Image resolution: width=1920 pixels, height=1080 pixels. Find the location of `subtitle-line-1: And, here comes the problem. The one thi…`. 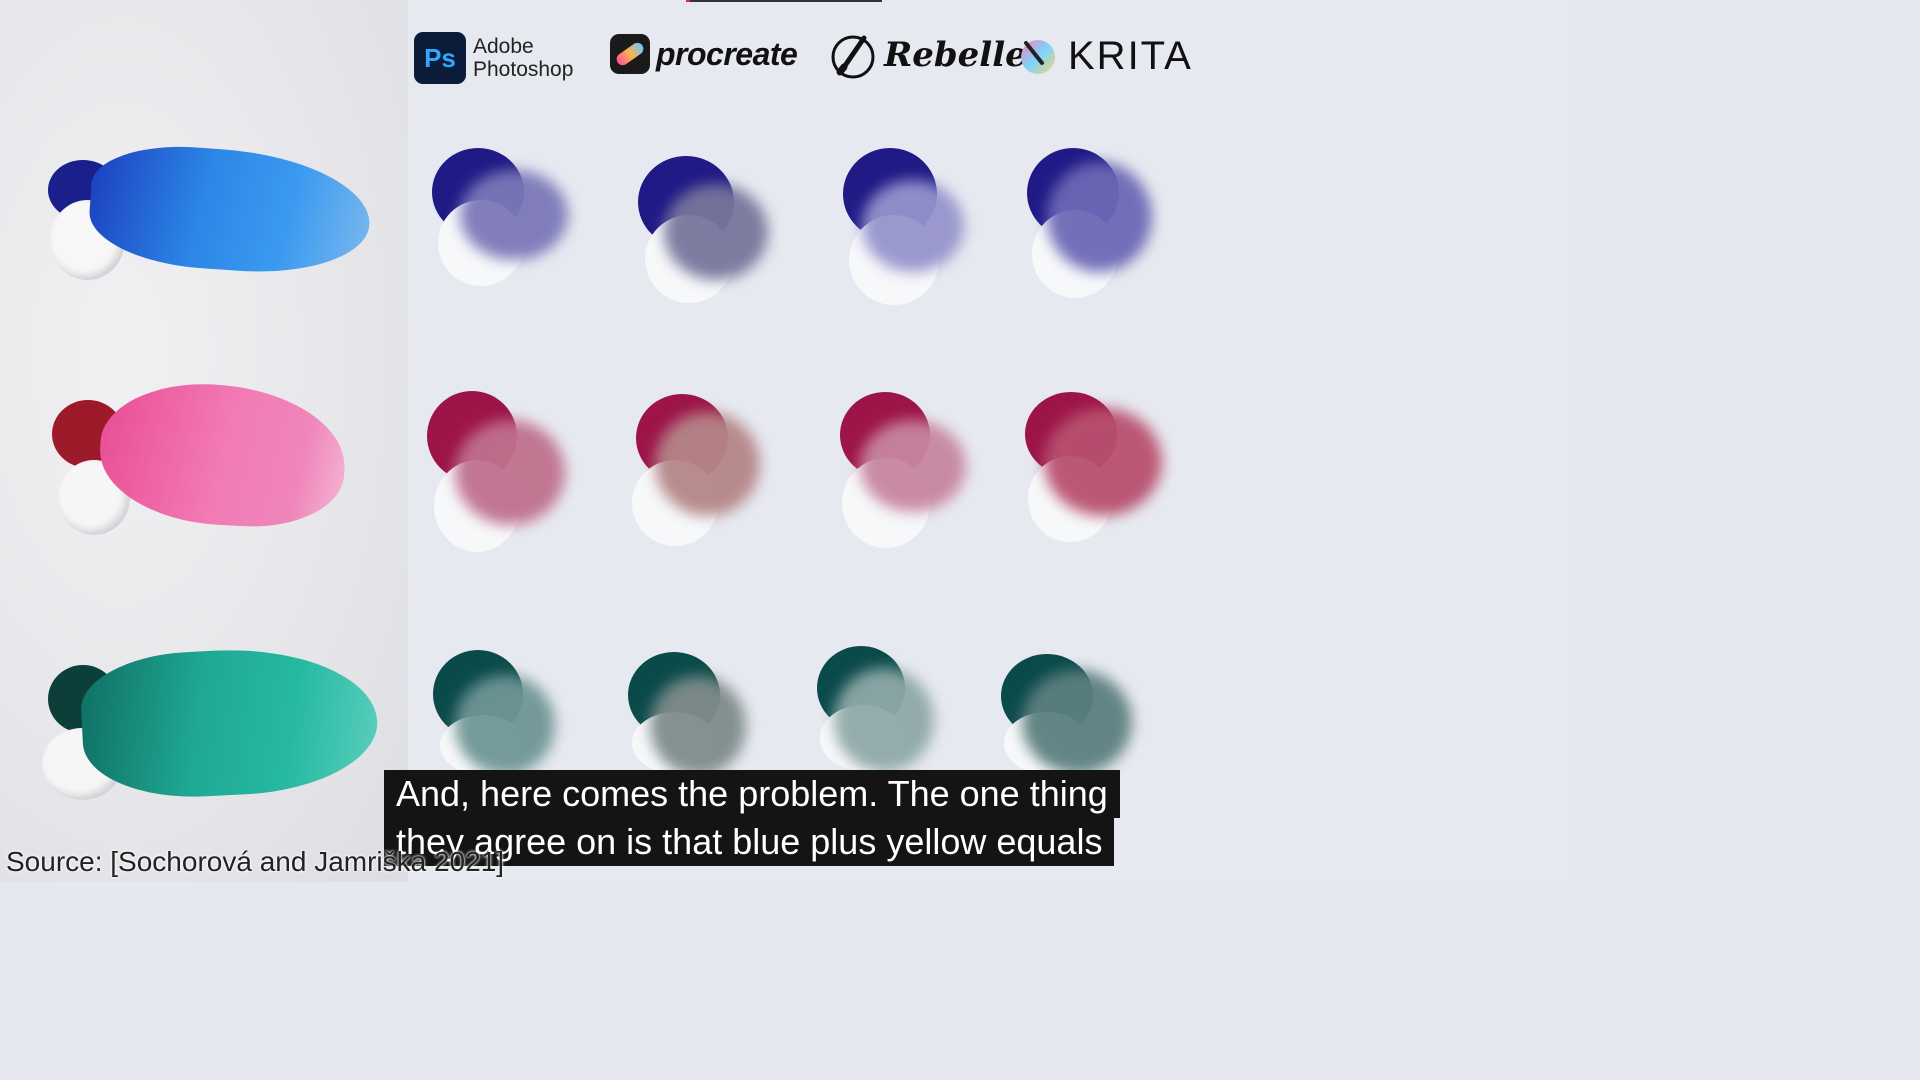

subtitle-line-1: And, here comes the problem. The one thi… is located at coordinates (752, 794).